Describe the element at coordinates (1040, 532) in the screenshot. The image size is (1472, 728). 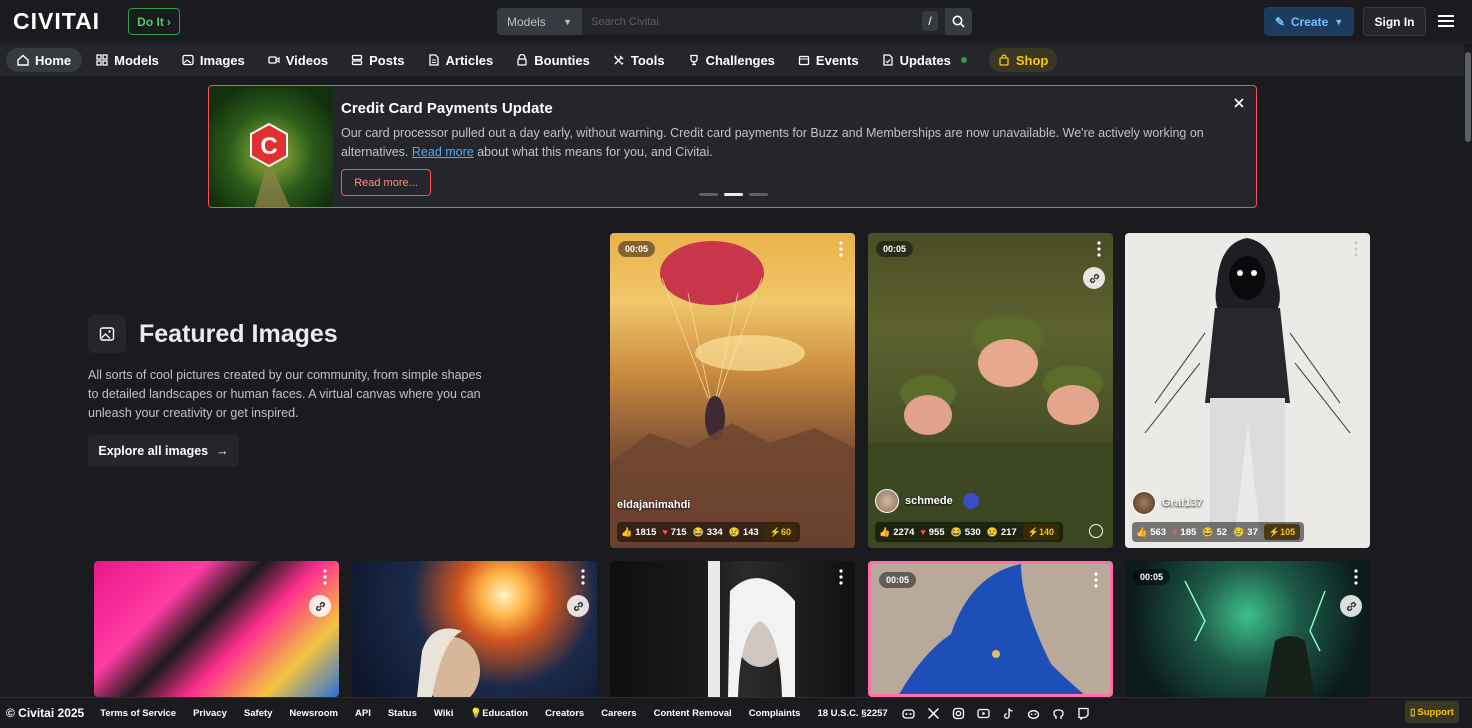
I see `buzz-tip-button: ⚡ 140` at that location.